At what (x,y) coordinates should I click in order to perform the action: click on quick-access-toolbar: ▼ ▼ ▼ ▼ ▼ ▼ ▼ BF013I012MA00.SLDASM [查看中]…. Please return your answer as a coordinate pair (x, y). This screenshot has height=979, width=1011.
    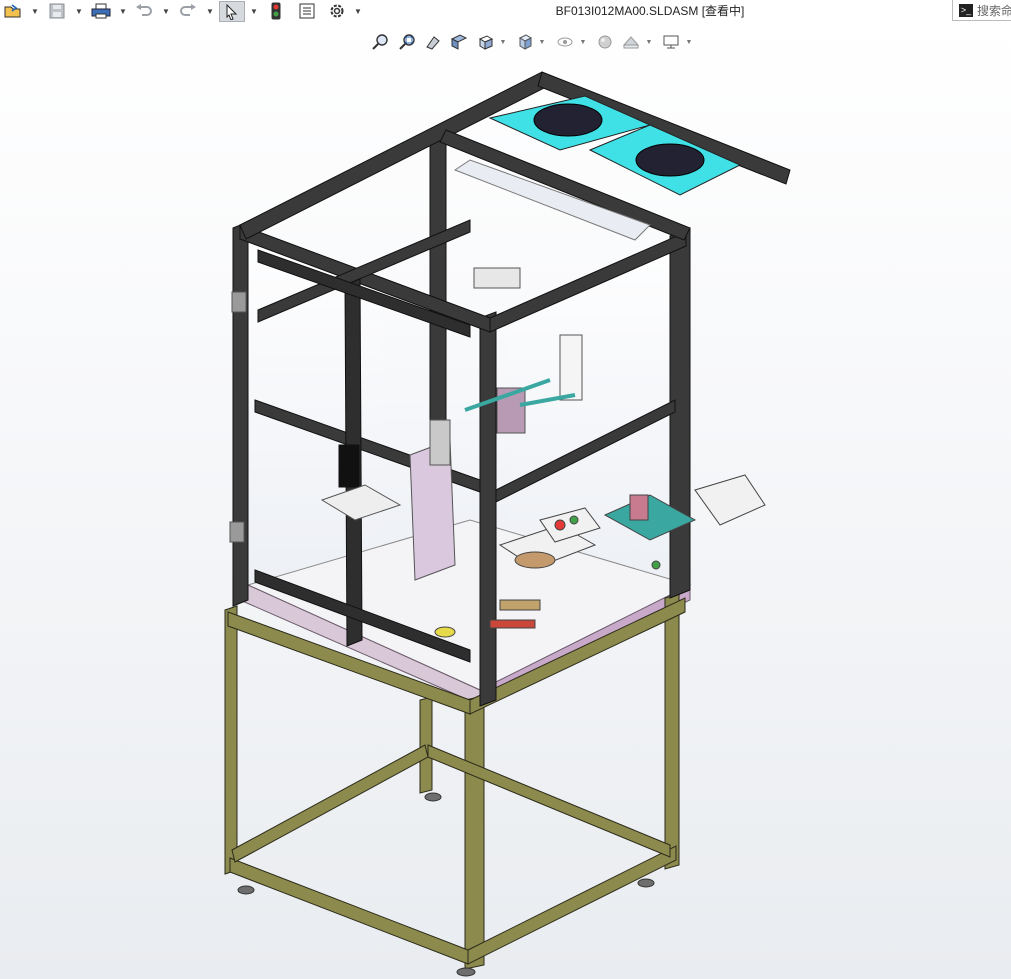
    Looking at the image, I should click on (505, 11).